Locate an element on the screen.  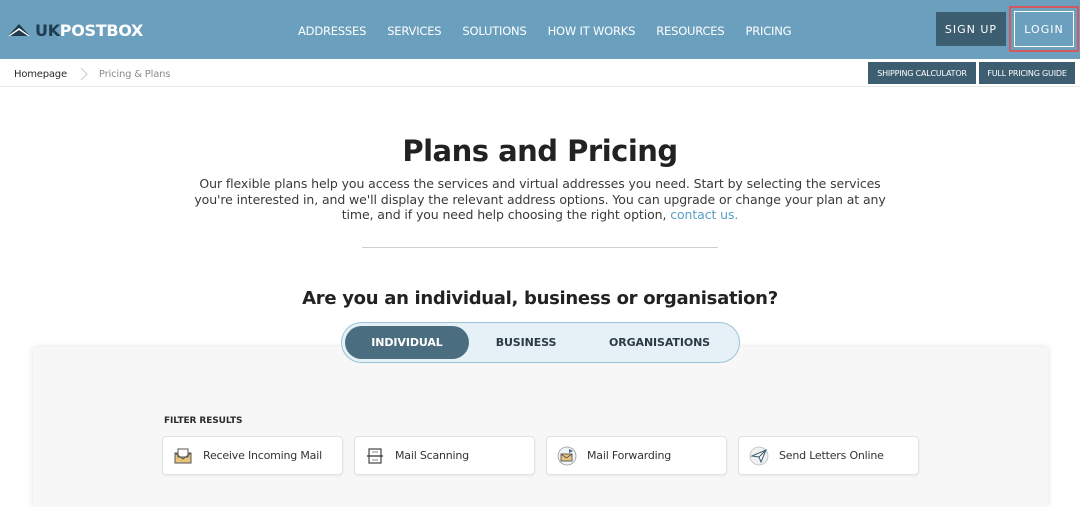
filter-results-label: FILTER RESULTS is located at coordinates (203, 421).